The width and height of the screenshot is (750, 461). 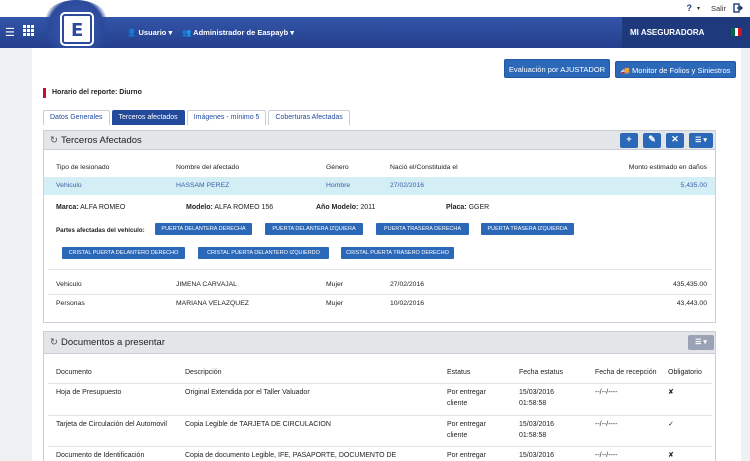 What do you see at coordinates (675, 140) in the screenshot?
I see `delete-icon: ✕` at bounding box center [675, 140].